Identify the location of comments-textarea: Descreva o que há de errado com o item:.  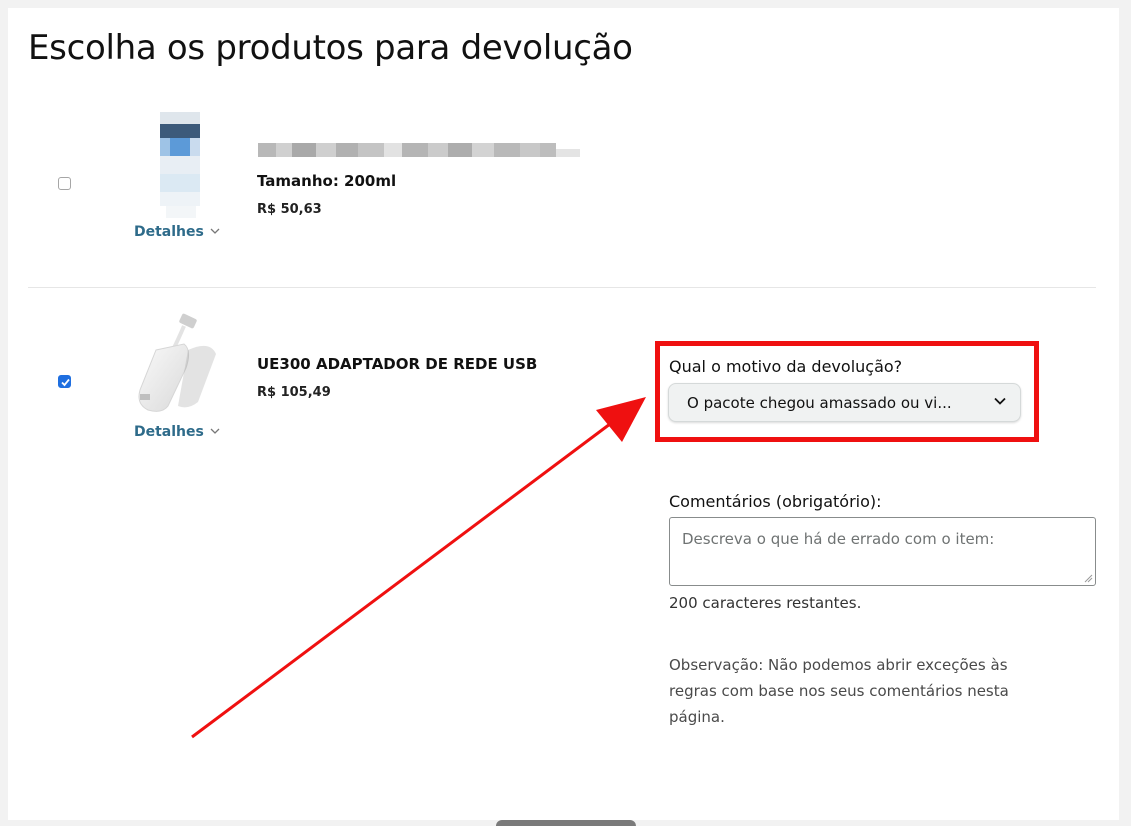
(882, 551).